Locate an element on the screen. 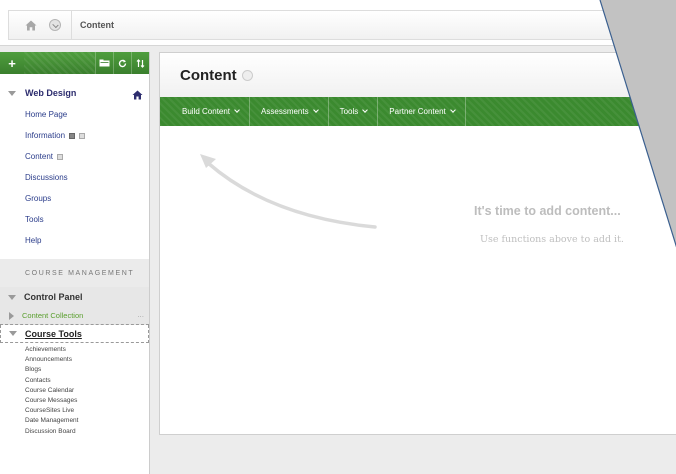 The width and height of the screenshot is (676, 474). breadcrumb-current: Content is located at coordinates (97, 25).